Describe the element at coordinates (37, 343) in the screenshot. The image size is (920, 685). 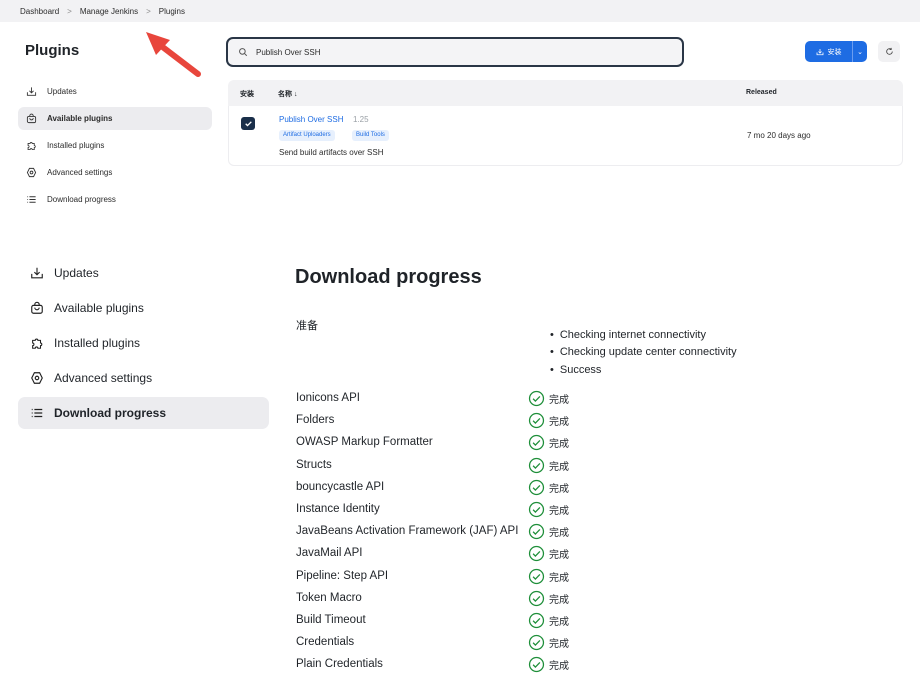
I see `puzzle-icon` at that location.